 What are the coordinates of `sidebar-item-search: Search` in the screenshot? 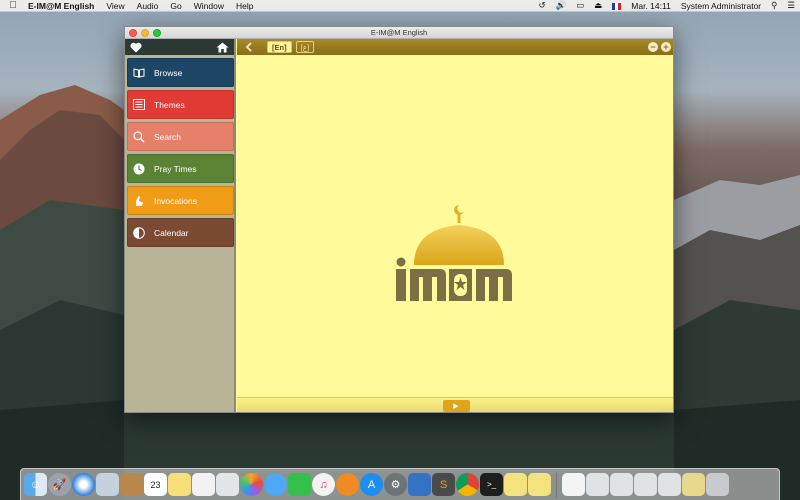 It's located at (180, 136).